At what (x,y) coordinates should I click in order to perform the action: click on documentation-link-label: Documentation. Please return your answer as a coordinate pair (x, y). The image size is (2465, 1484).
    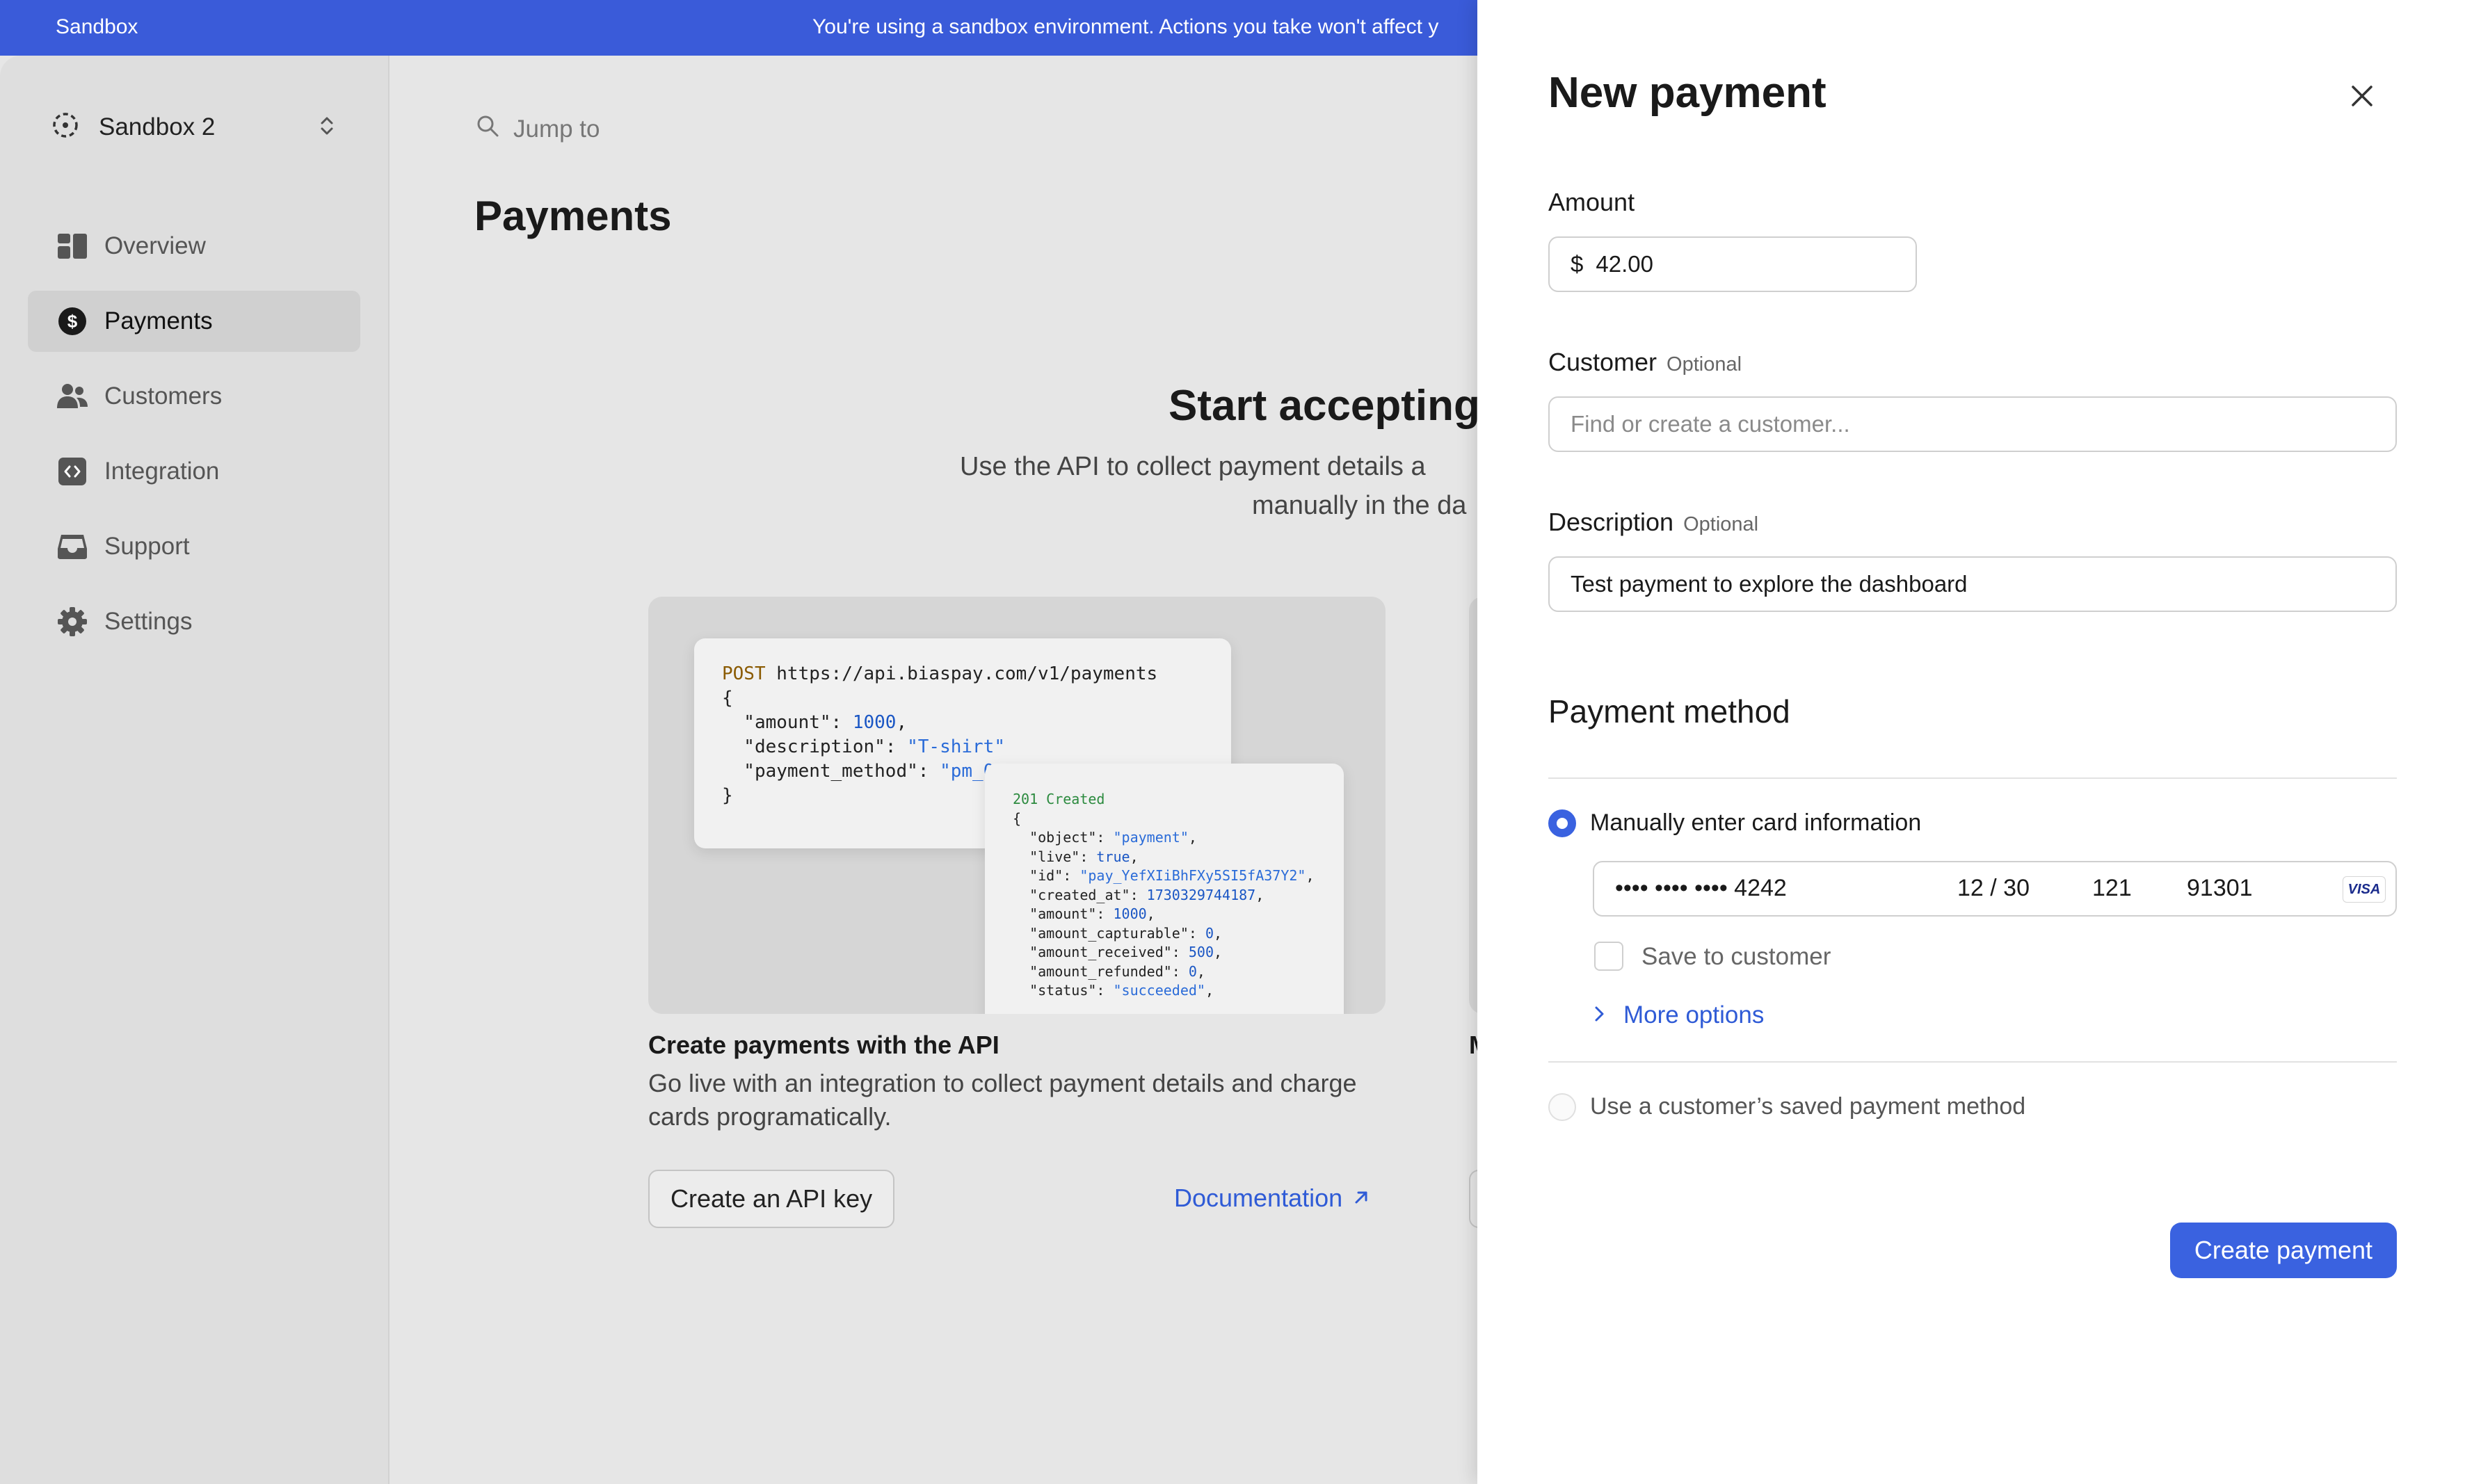
    Looking at the image, I should click on (1258, 1198).